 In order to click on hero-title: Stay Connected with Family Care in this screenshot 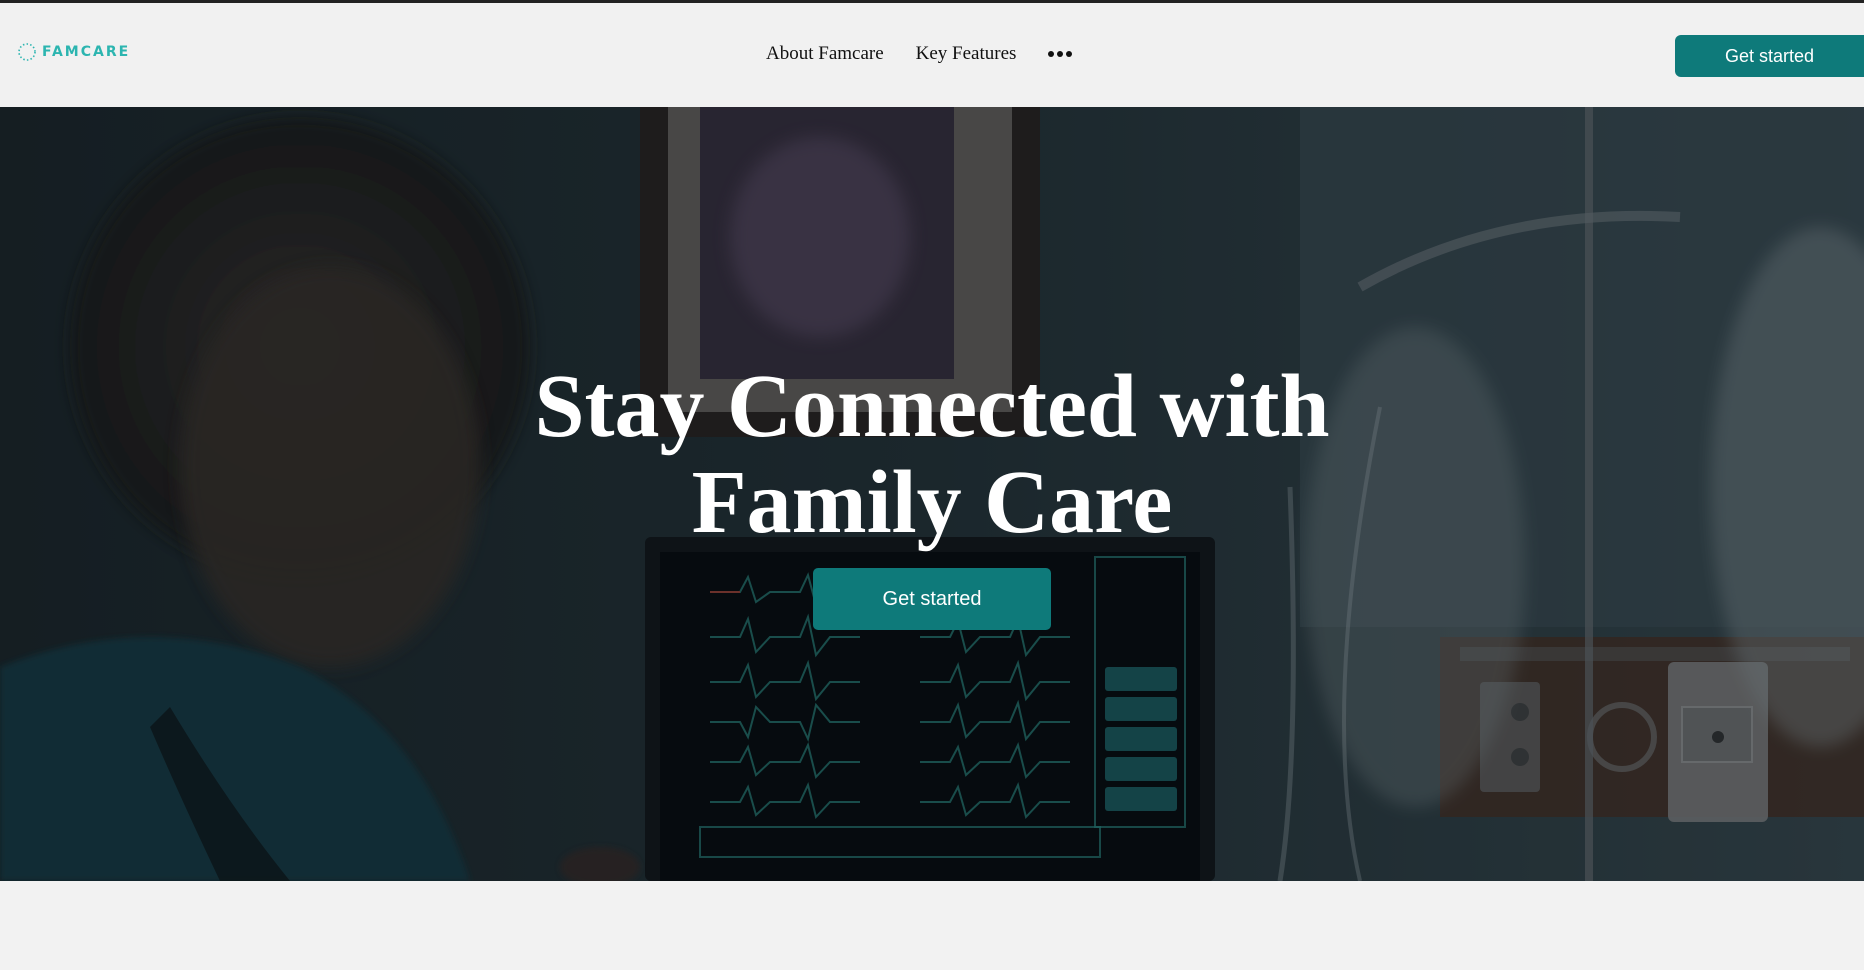, I will do `click(932, 455)`.